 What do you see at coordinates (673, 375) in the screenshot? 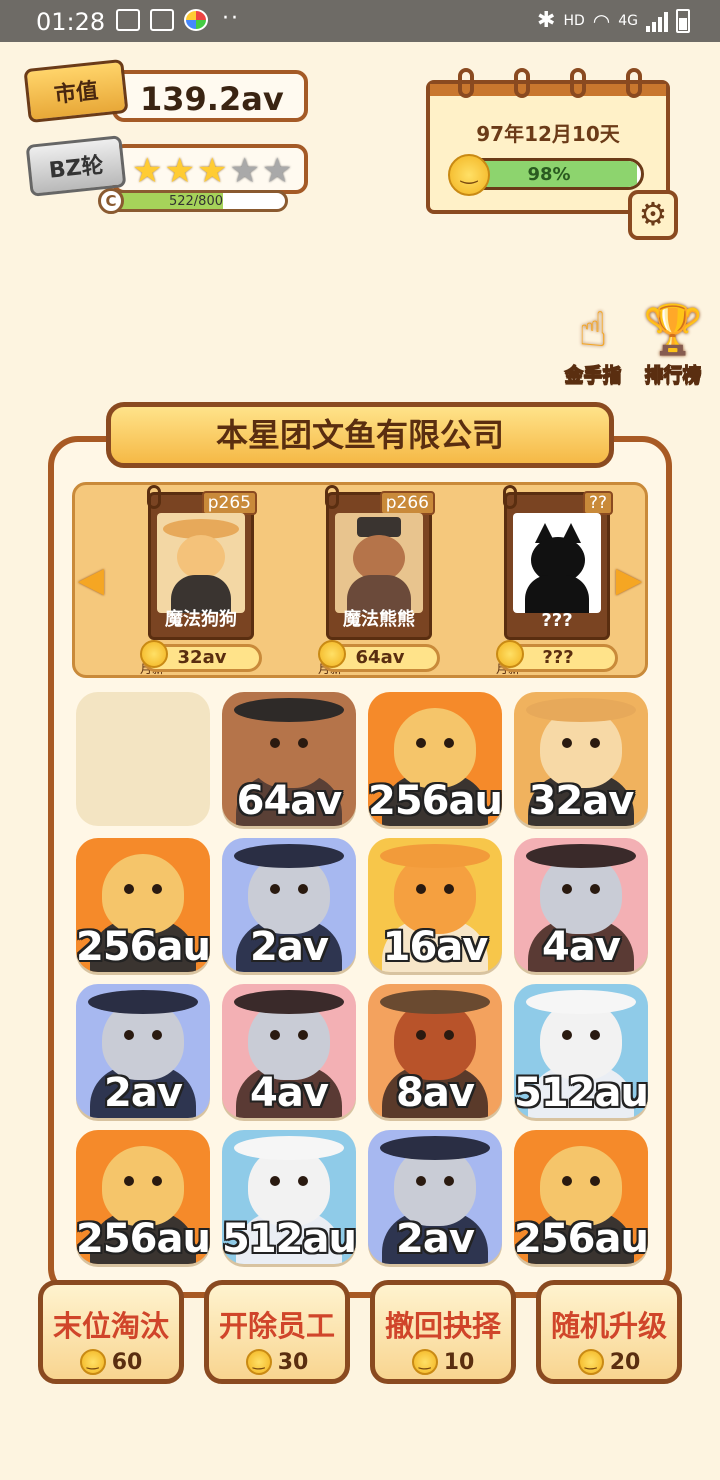
I see `leaderboard-label: 排行榜` at bounding box center [673, 375].